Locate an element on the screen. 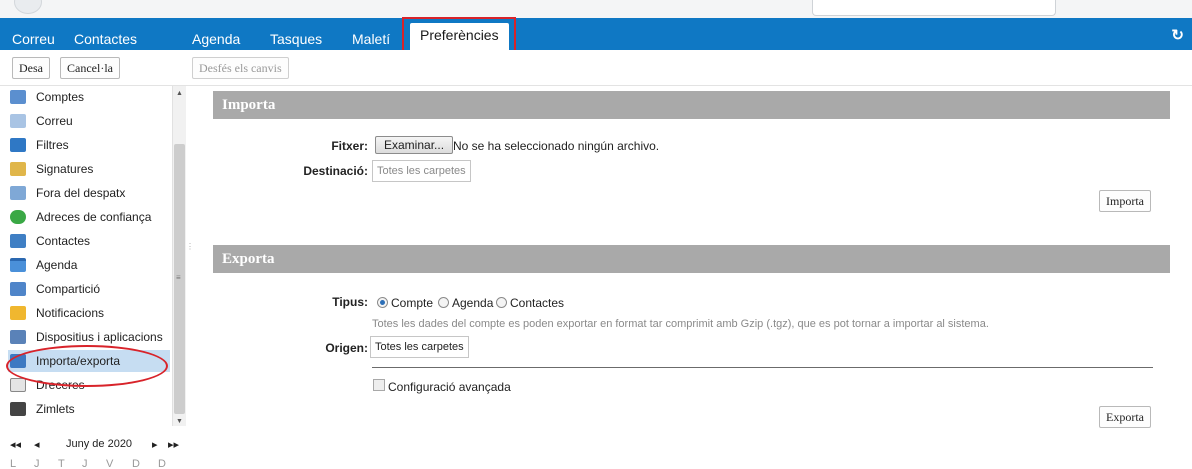 This screenshot has width=1192, height=469. radio-calendar-label: Agenda is located at coordinates (473, 303).